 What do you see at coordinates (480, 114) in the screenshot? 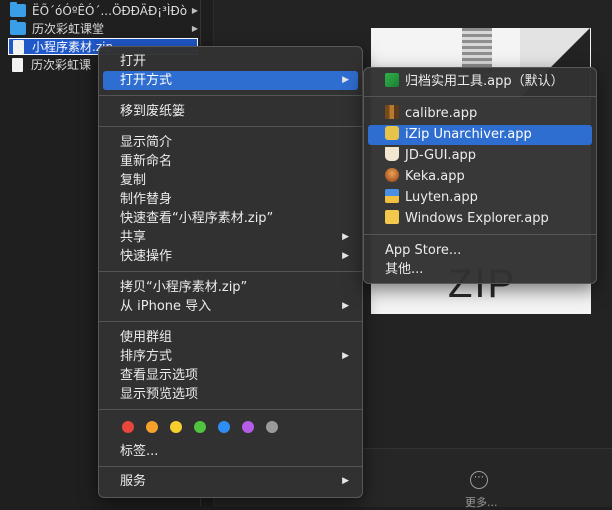
I see `submenu-item-calibre: calibre.app` at bounding box center [480, 114].